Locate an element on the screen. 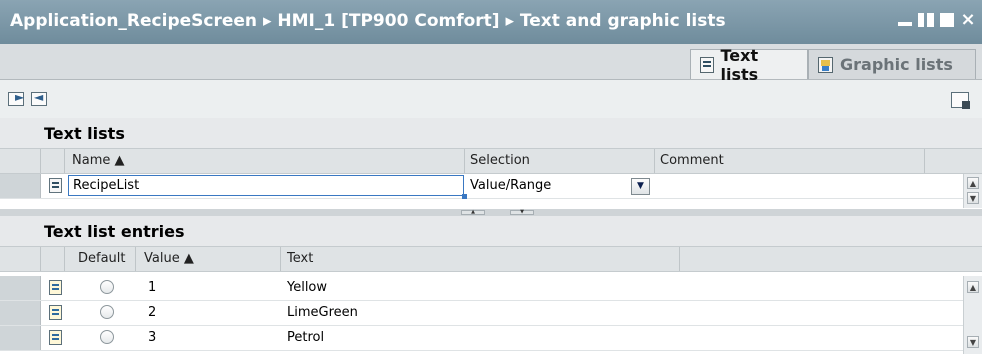  tab-text-lists-label: Text lists is located at coordinates (739, 64).